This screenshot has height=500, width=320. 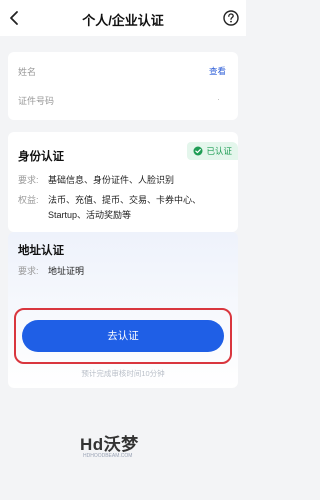 What do you see at coordinates (218, 99) in the screenshot?
I see `id-number-value: ·` at bounding box center [218, 99].